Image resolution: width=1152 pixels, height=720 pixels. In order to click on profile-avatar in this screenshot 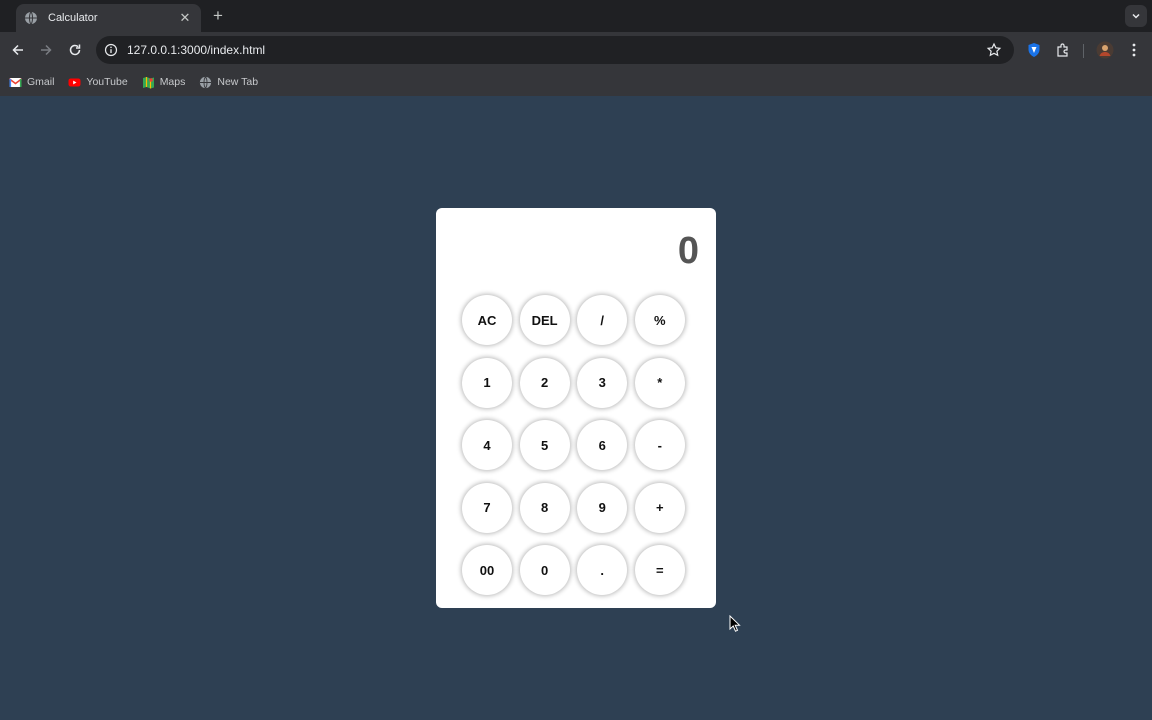, I will do `click(1105, 50)`.